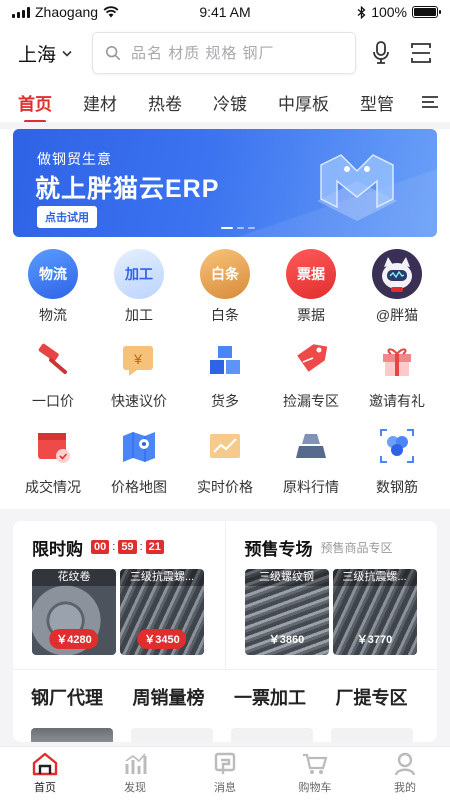  What do you see at coordinates (127, 547) in the screenshot?
I see `countdown-timer: 00:59:21` at bounding box center [127, 547].